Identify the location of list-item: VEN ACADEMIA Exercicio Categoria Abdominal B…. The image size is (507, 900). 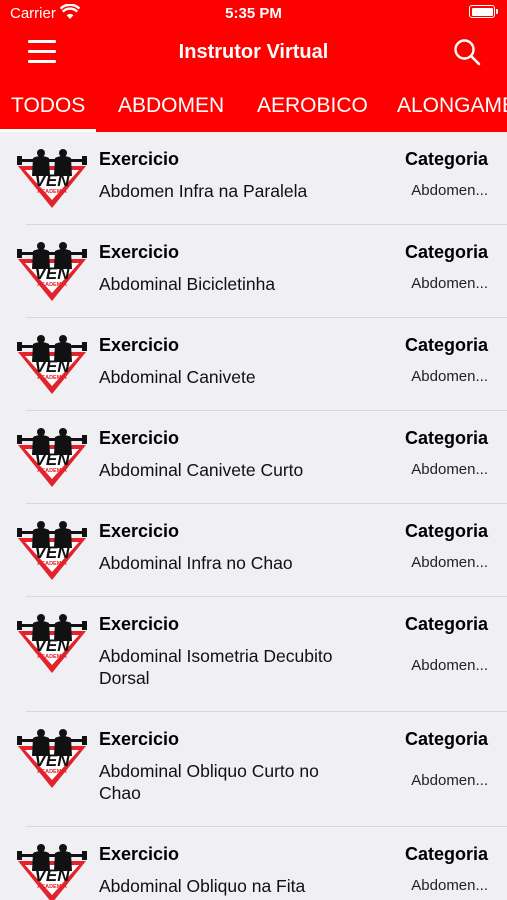
(253, 271).